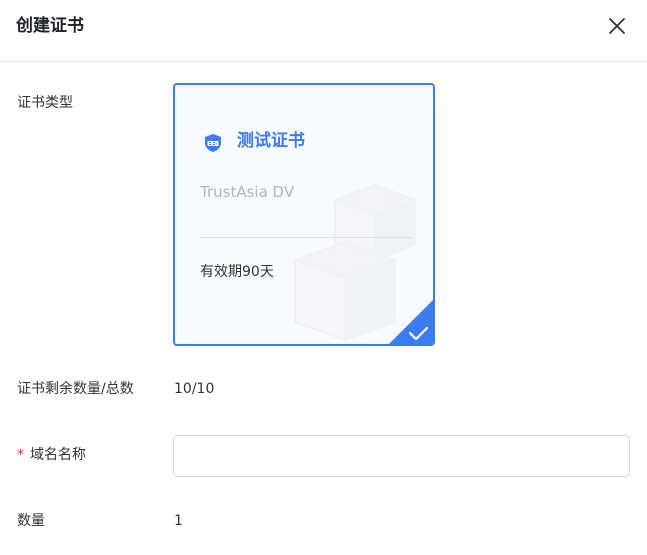 This screenshot has width=647, height=555. I want to click on quantity-label: 数量, so click(31, 521).